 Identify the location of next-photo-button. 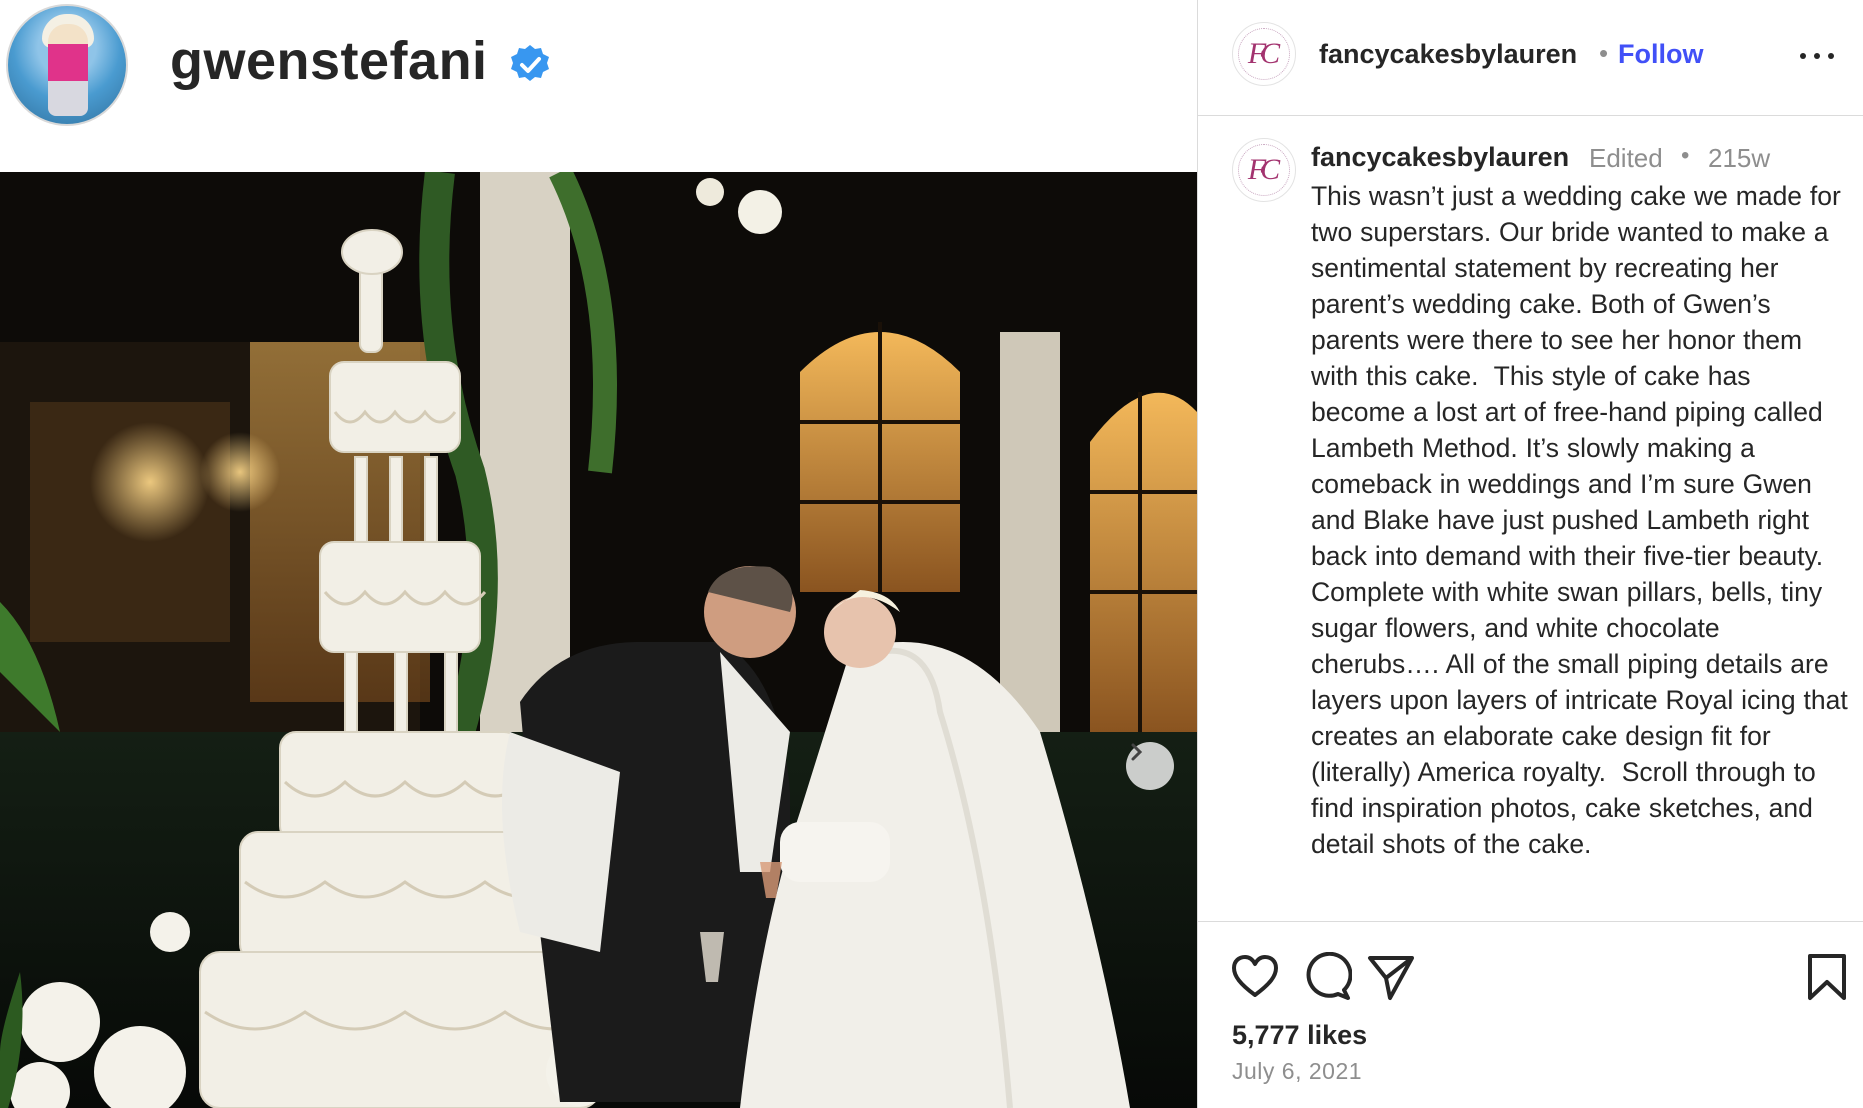
(1150, 766).